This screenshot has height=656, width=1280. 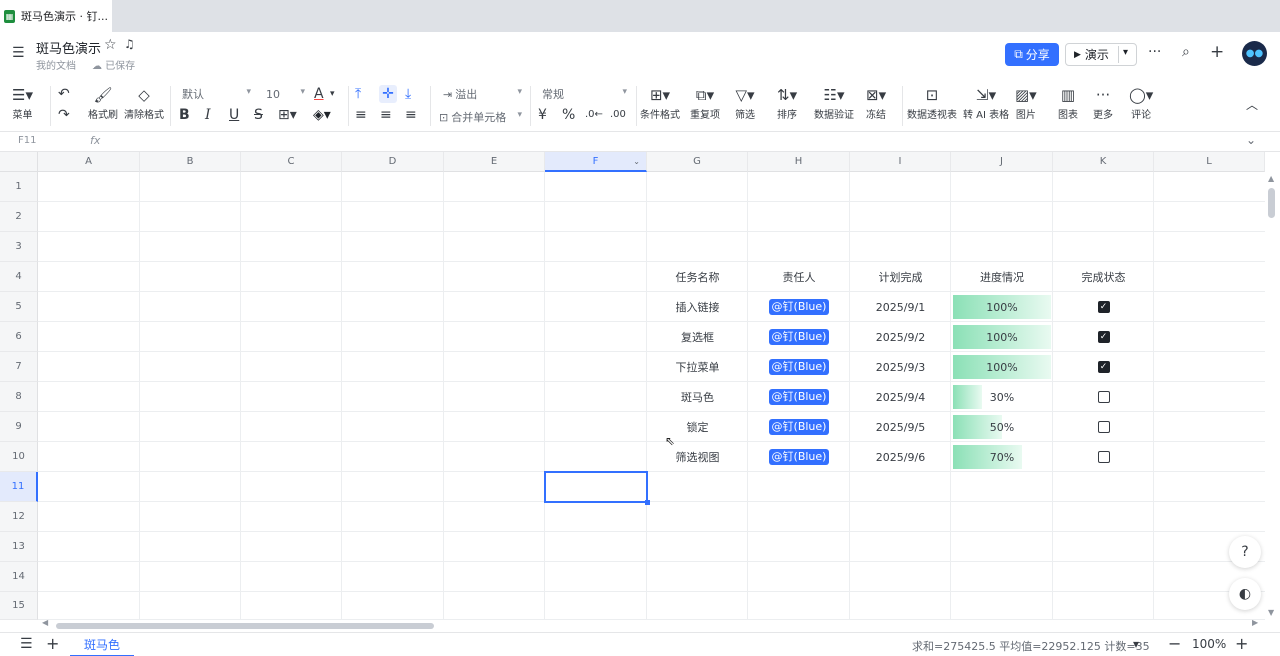 What do you see at coordinates (245, 626) in the screenshot?
I see `horizontal-scroll-thumb` at bounding box center [245, 626].